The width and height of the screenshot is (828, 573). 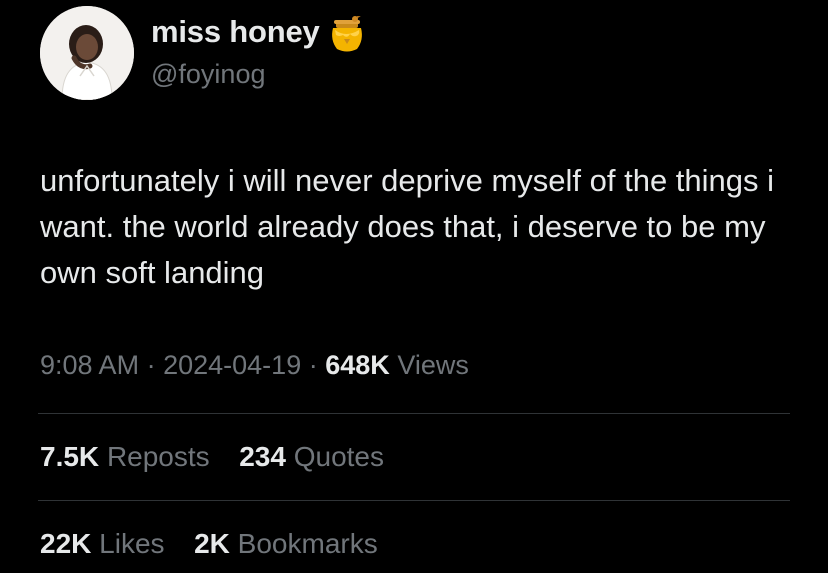 I want to click on bookmarks-link: 2K Bookmarks, so click(x=286, y=543).